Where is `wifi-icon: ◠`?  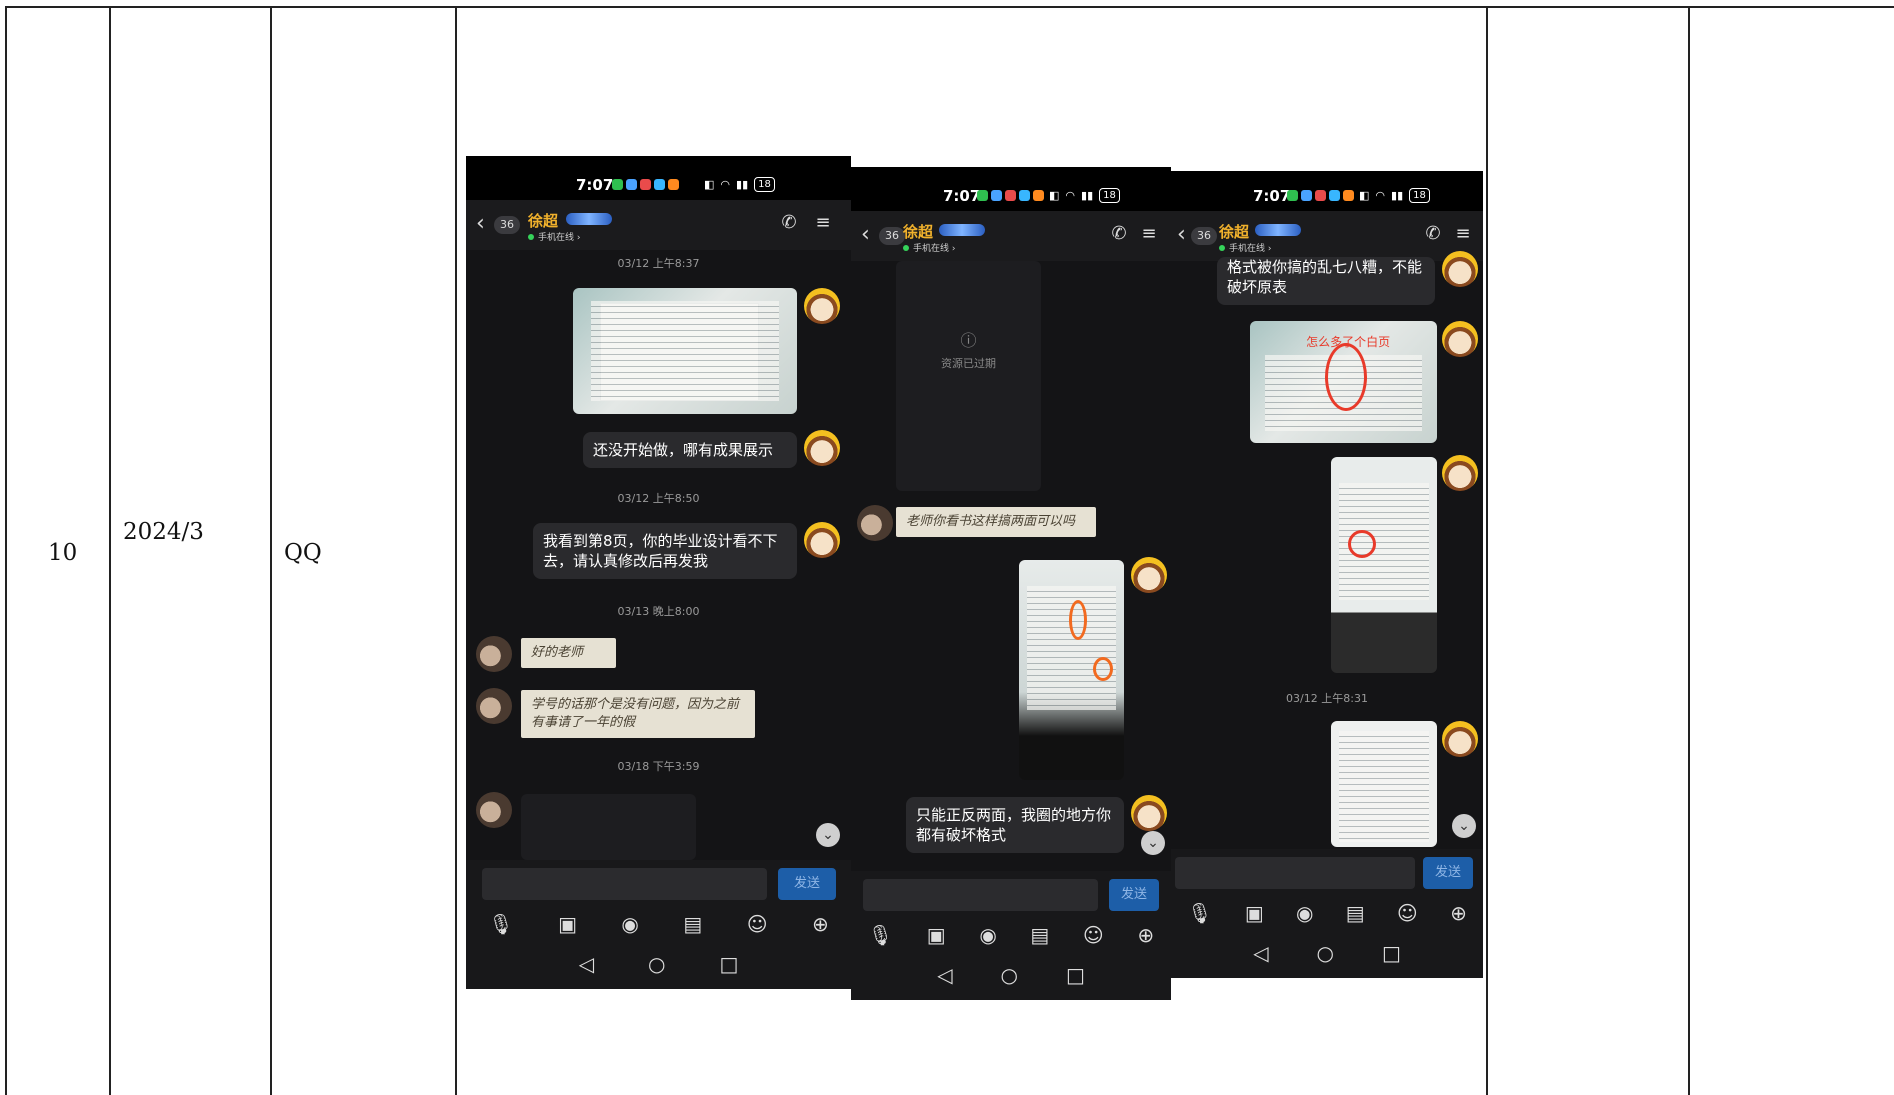 wifi-icon: ◠ is located at coordinates (1380, 195).